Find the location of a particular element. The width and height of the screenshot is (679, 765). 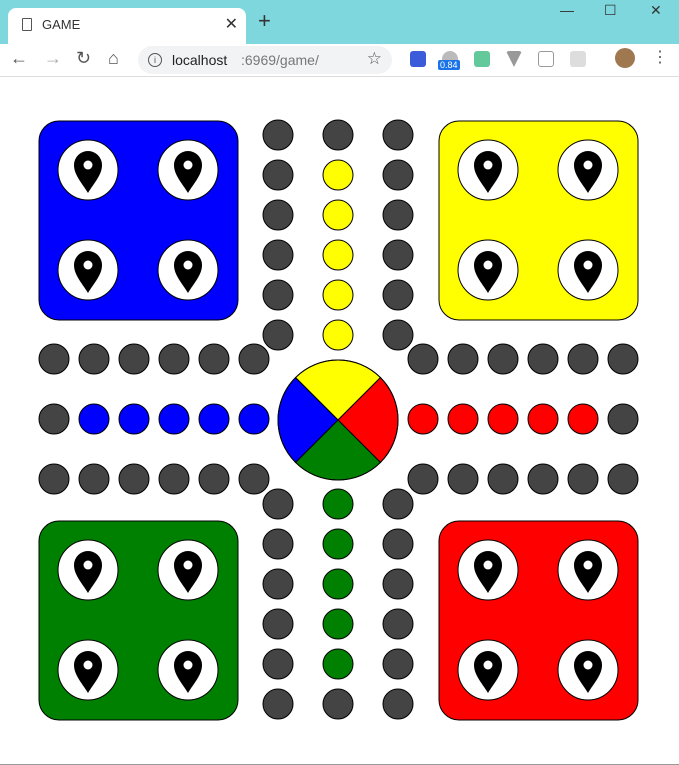

toolbar: ← → ↻ ⌂ i localhost :6969/game/ ☆ is located at coordinates (339, 60).